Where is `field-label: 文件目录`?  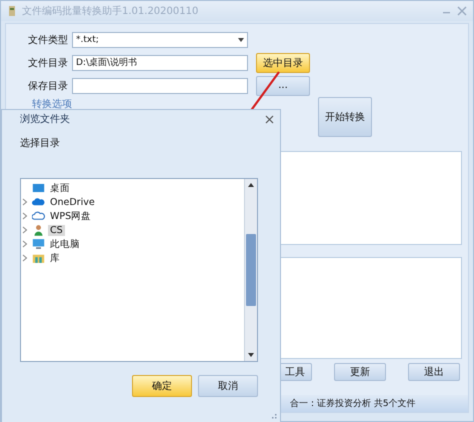 field-label: 文件目录 is located at coordinates (48, 63).